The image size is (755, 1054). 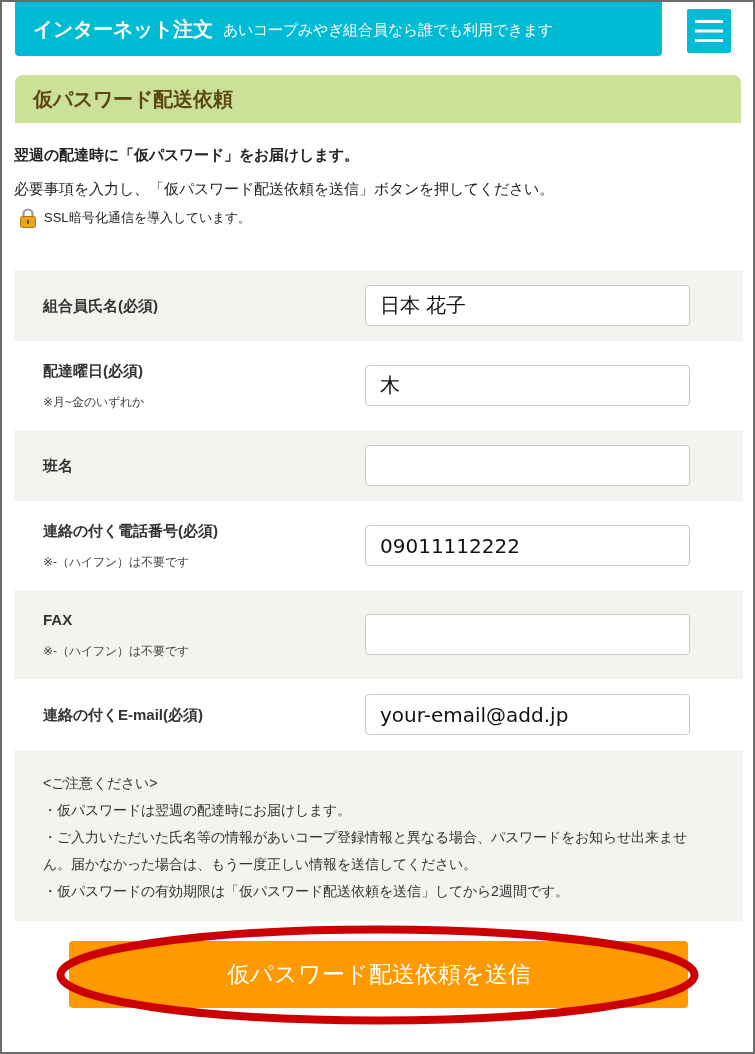 What do you see at coordinates (93, 371) in the screenshot?
I see `field-label: 配達曜日(必須)` at bounding box center [93, 371].